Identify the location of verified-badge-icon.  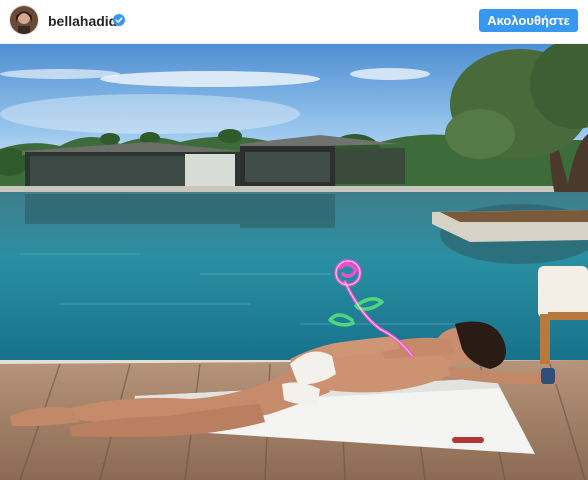
(119, 20).